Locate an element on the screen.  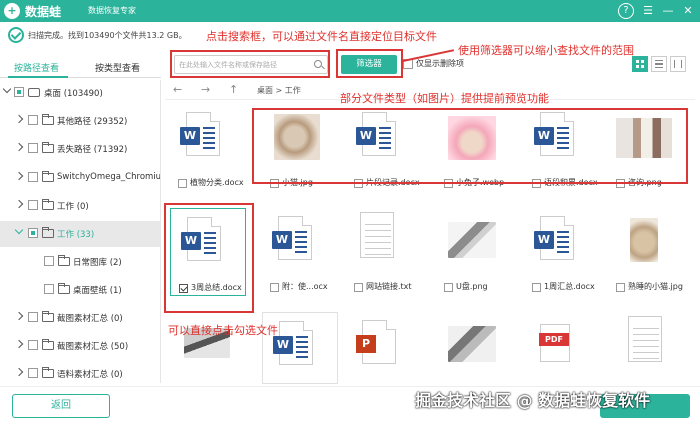
tab-by-path: 按路径查看 is located at coordinates (36, 67).